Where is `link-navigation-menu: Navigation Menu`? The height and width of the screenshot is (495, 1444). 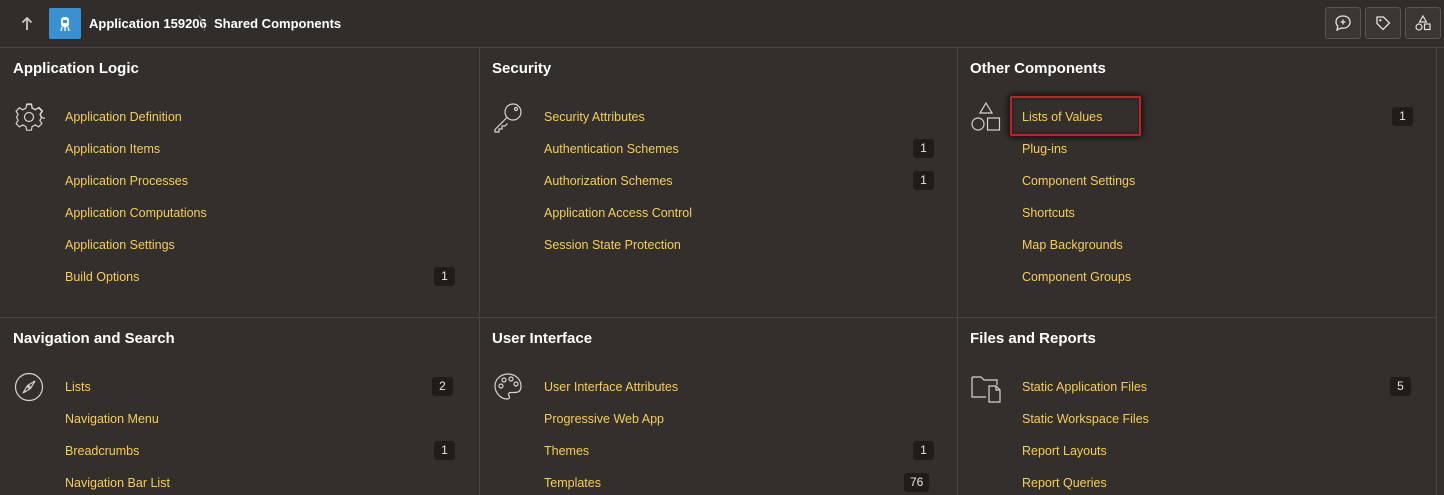
link-navigation-menu: Navigation Menu is located at coordinates (112, 419).